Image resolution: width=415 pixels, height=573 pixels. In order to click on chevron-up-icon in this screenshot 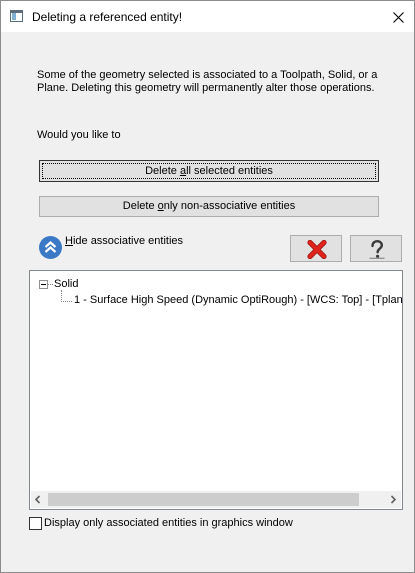, I will do `click(50, 247)`.